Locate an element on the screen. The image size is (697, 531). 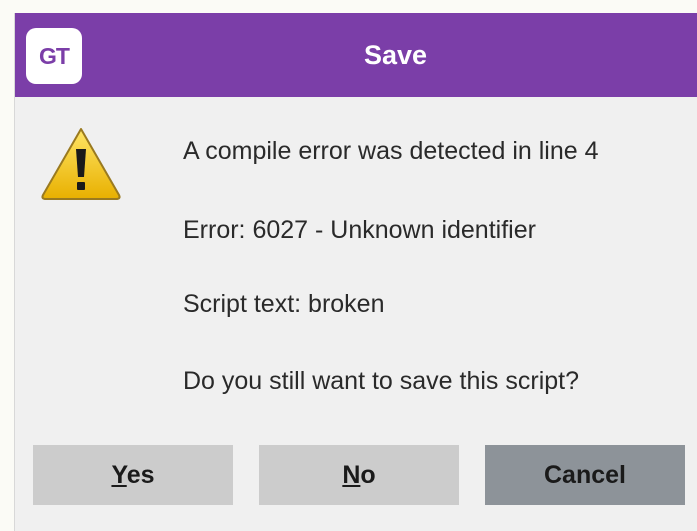
yes-accelerator: Y is located at coordinates (119, 475).